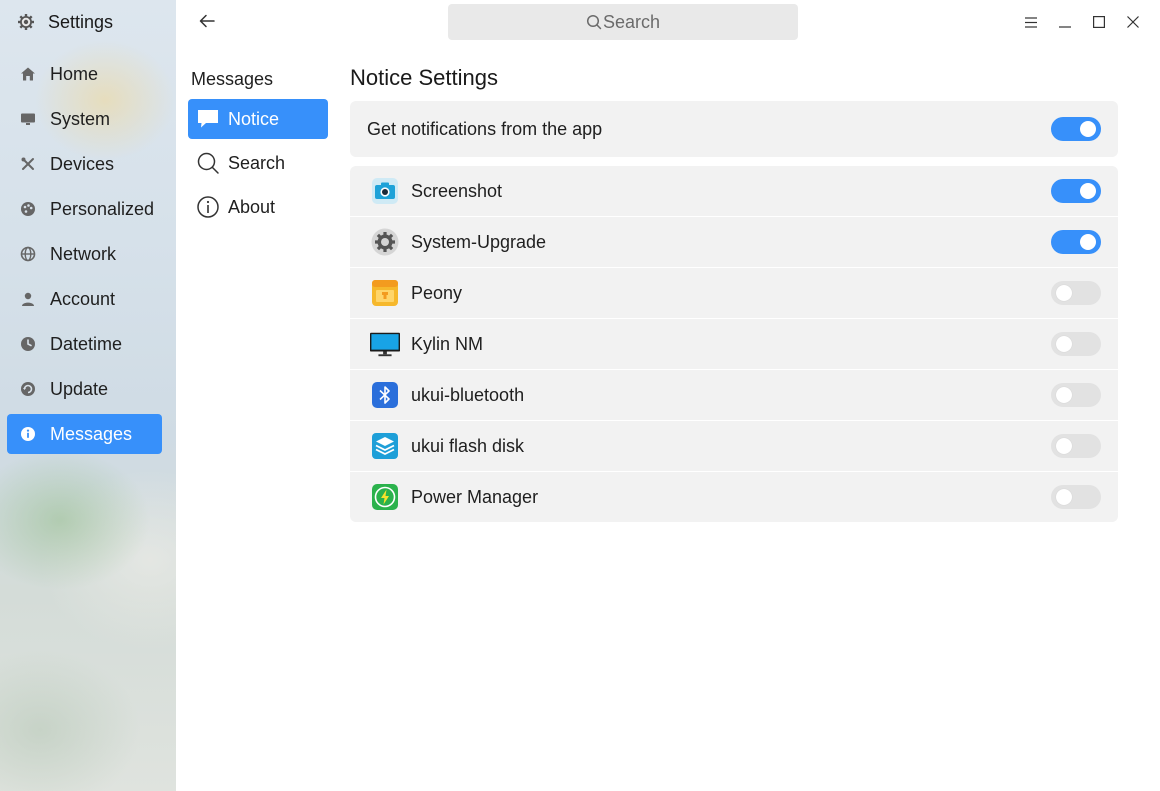  I want to click on page-title: Notice Settings, so click(424, 77).